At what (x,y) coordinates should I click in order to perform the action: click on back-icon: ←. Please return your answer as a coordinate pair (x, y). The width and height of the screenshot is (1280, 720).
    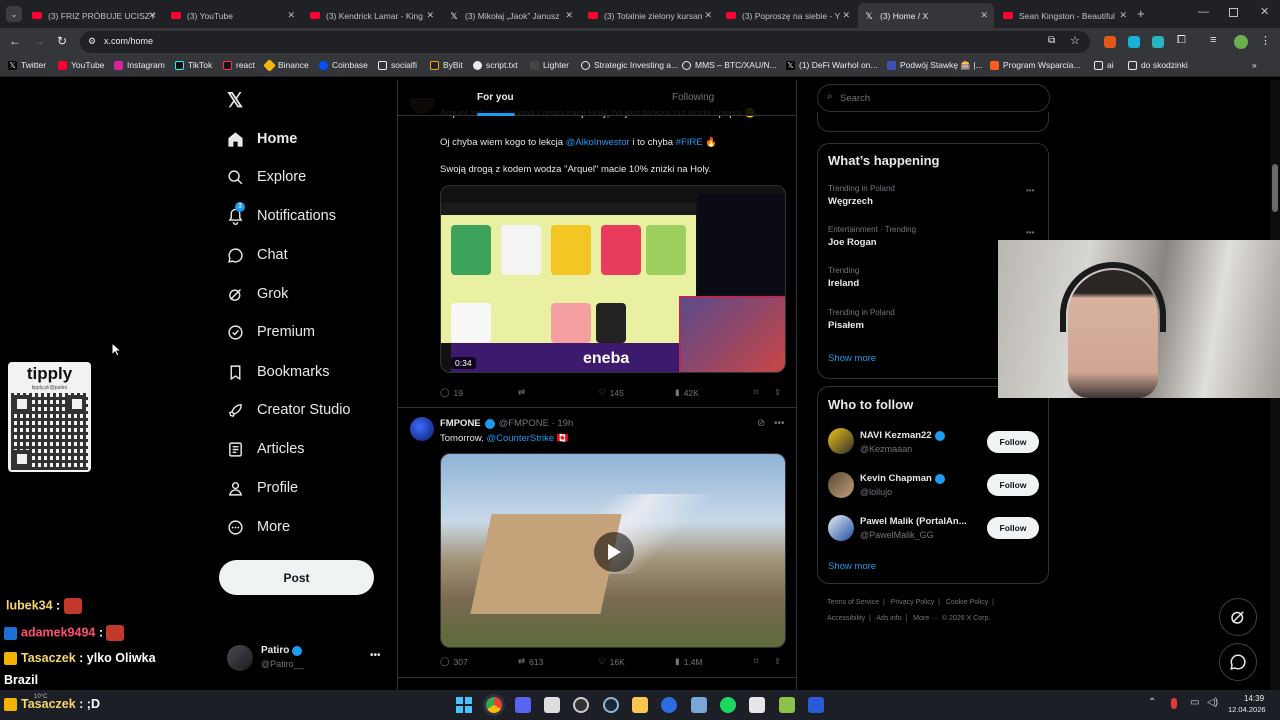
    Looking at the image, I should click on (15, 41).